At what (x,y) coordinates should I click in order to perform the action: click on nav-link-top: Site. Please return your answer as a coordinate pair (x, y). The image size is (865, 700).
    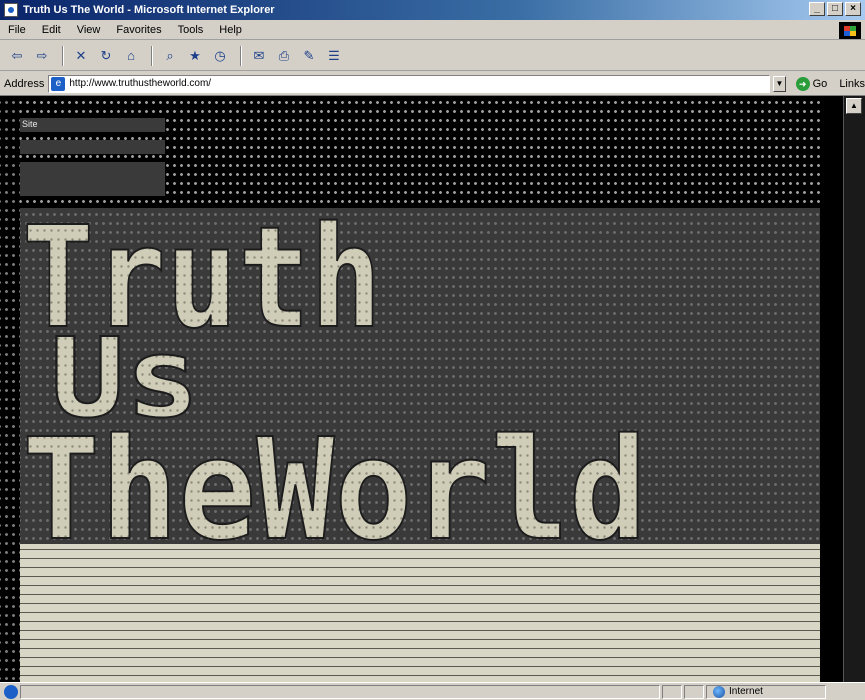
    Looking at the image, I should click on (92, 125).